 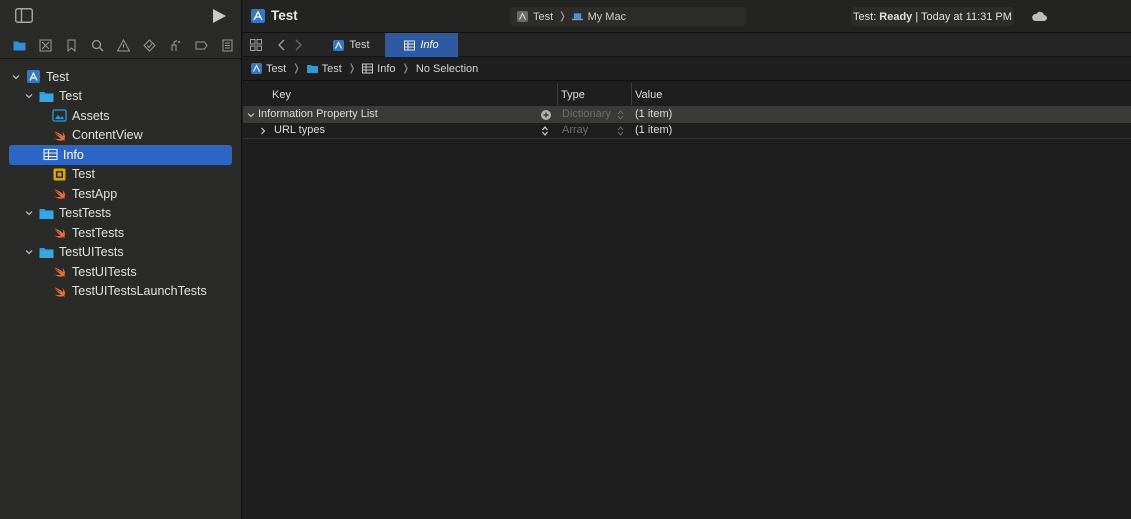 What do you see at coordinates (299, 45) in the screenshot?
I see `forward-chevron-icon` at bounding box center [299, 45].